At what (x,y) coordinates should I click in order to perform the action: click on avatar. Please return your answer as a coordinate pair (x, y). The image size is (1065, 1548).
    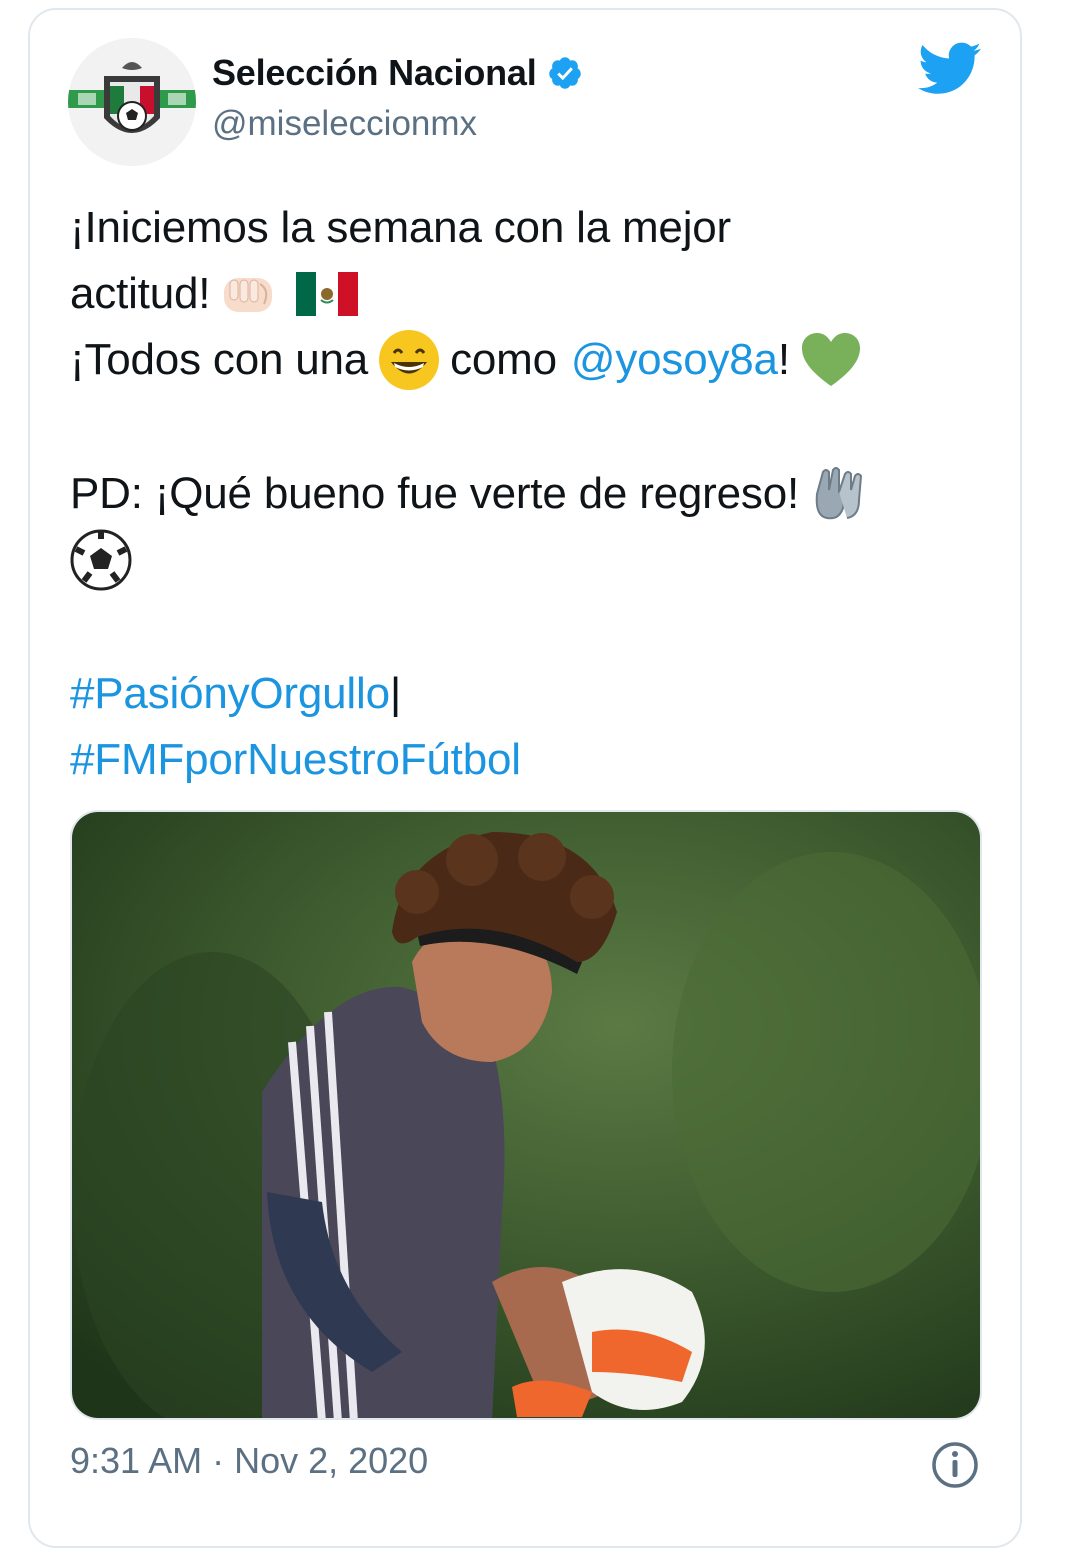
    Looking at the image, I should click on (132, 102).